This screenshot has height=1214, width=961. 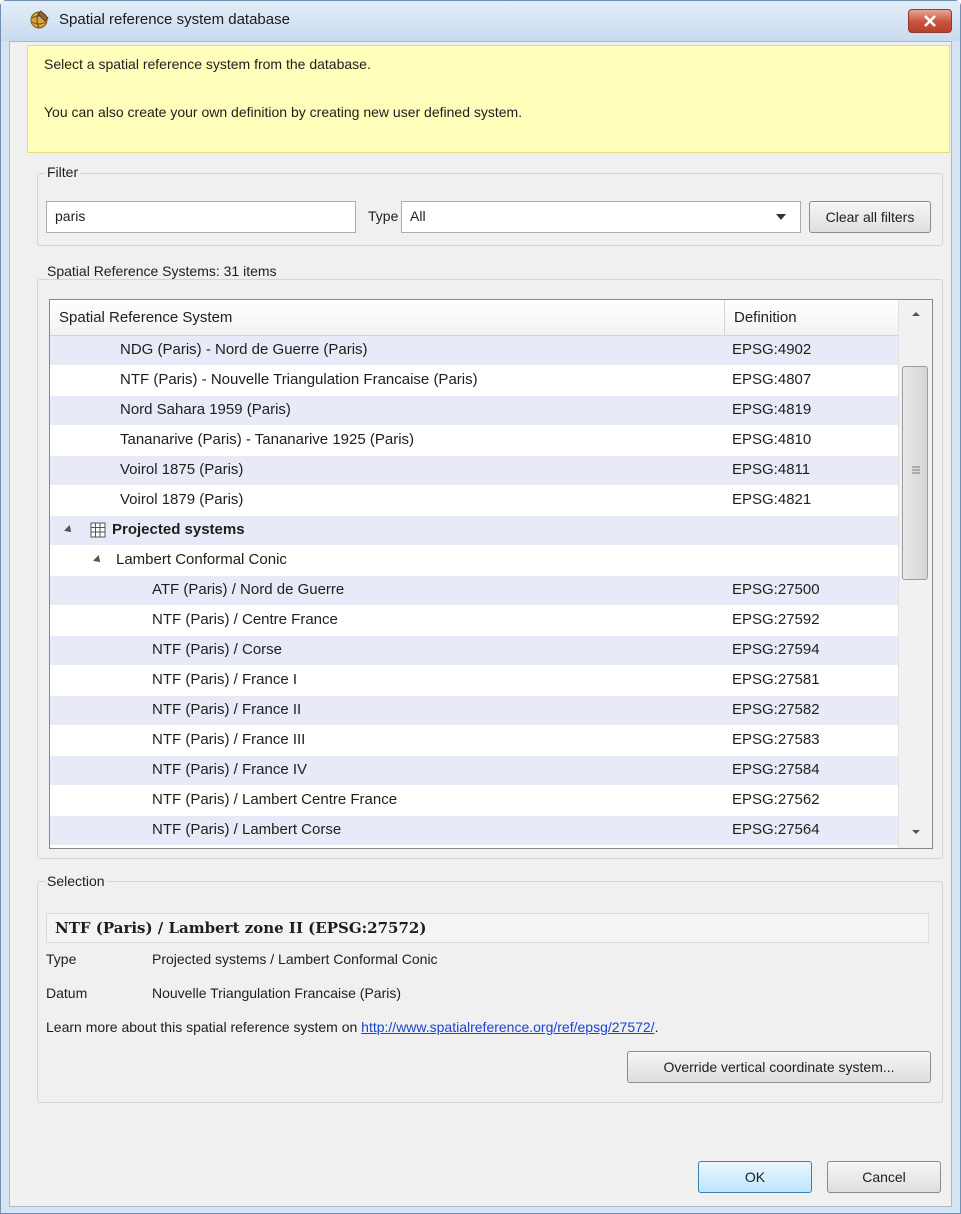 I want to click on grip-icon, so click(x=916, y=470).